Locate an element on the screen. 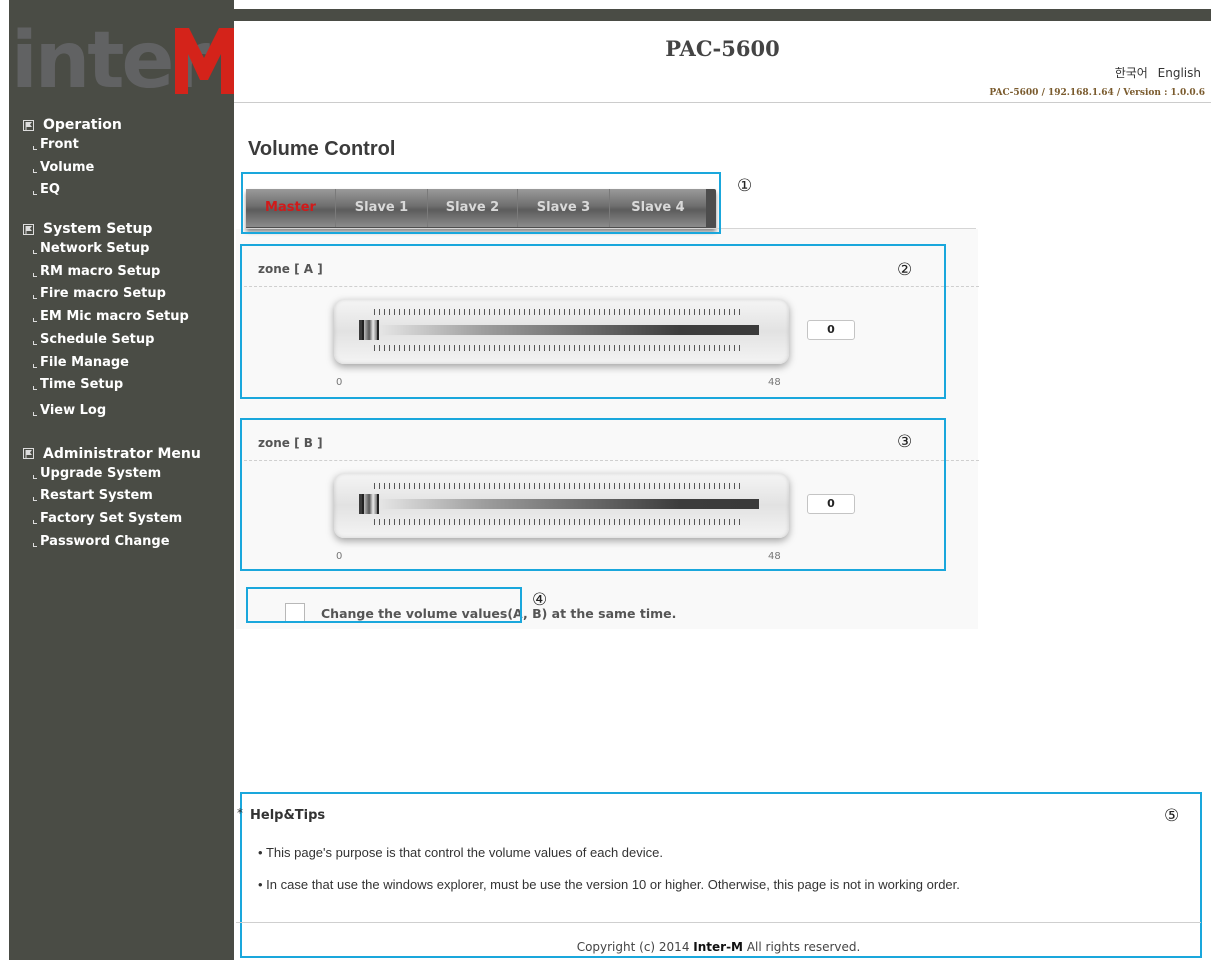  sidebar-item-schedule-setup: Schedule Setup is located at coordinates (121, 340).